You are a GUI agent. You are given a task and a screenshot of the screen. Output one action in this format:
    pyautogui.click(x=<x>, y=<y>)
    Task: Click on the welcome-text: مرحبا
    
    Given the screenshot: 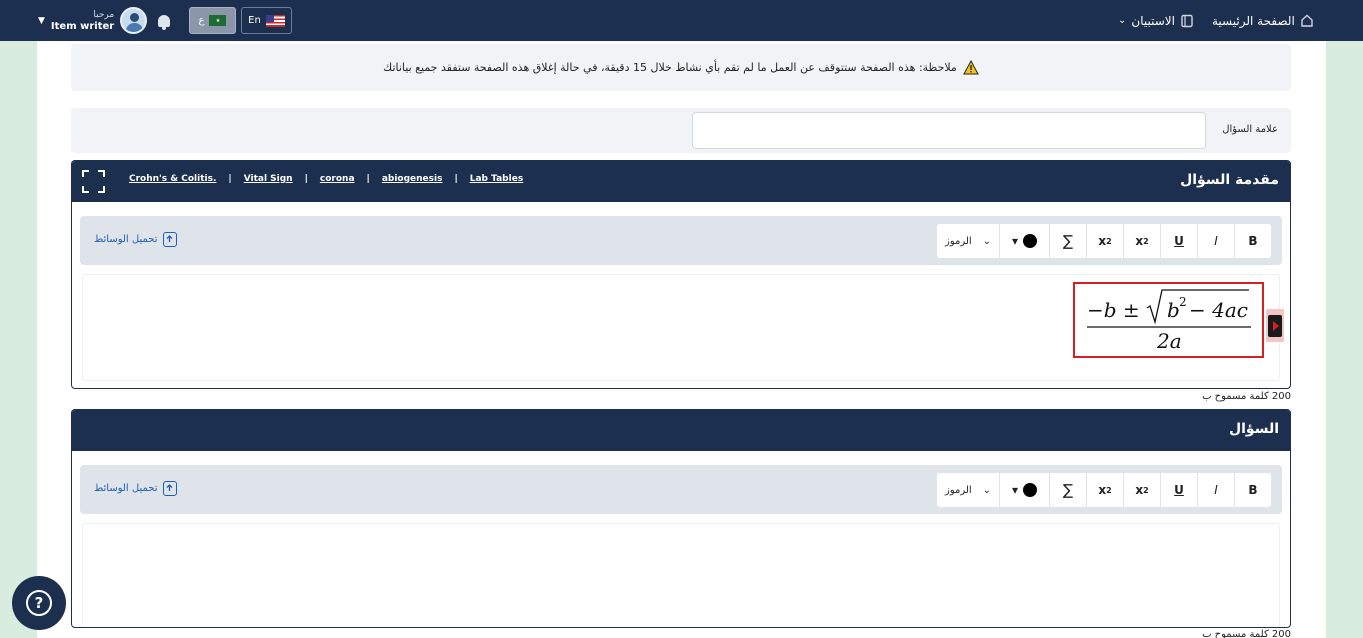 What is the action you would take?
    pyautogui.click(x=104, y=14)
    